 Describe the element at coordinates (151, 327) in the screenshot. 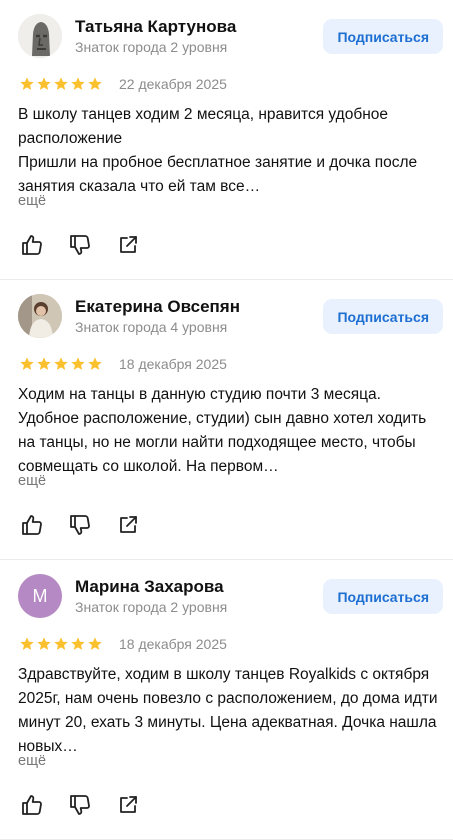

I see `author-level: Знаток города 4 уровня` at that location.